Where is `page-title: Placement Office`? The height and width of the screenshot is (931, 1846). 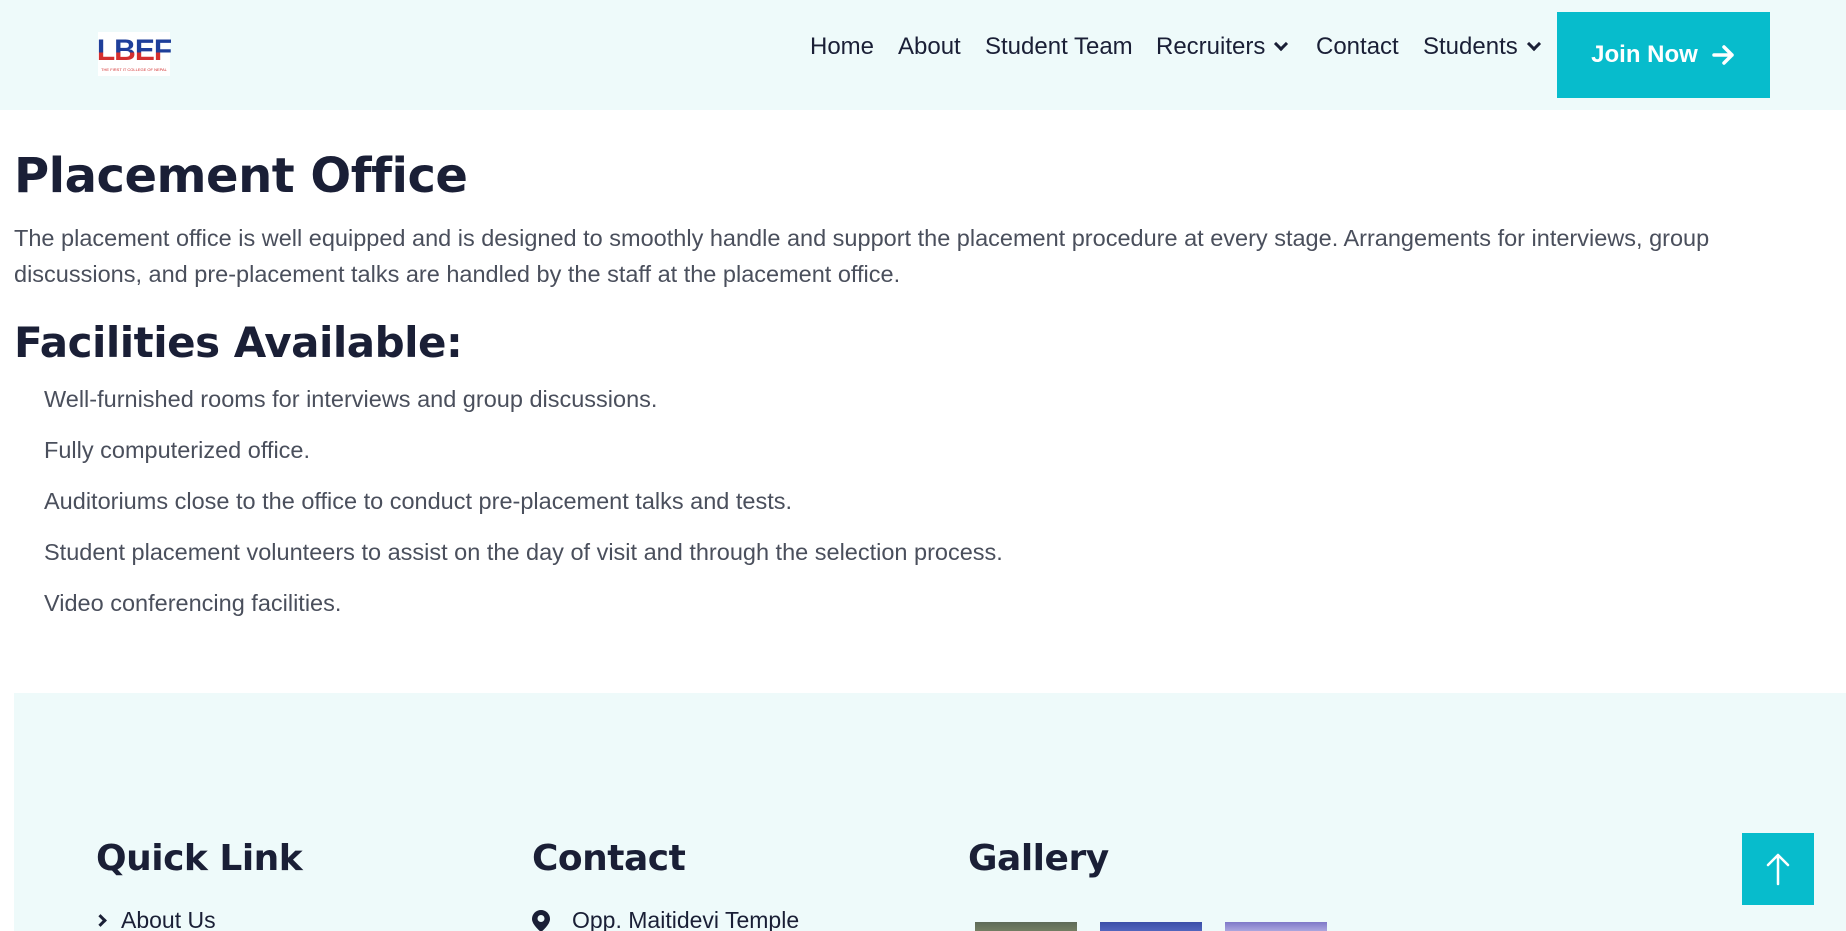 page-title: Placement Office is located at coordinates (241, 176).